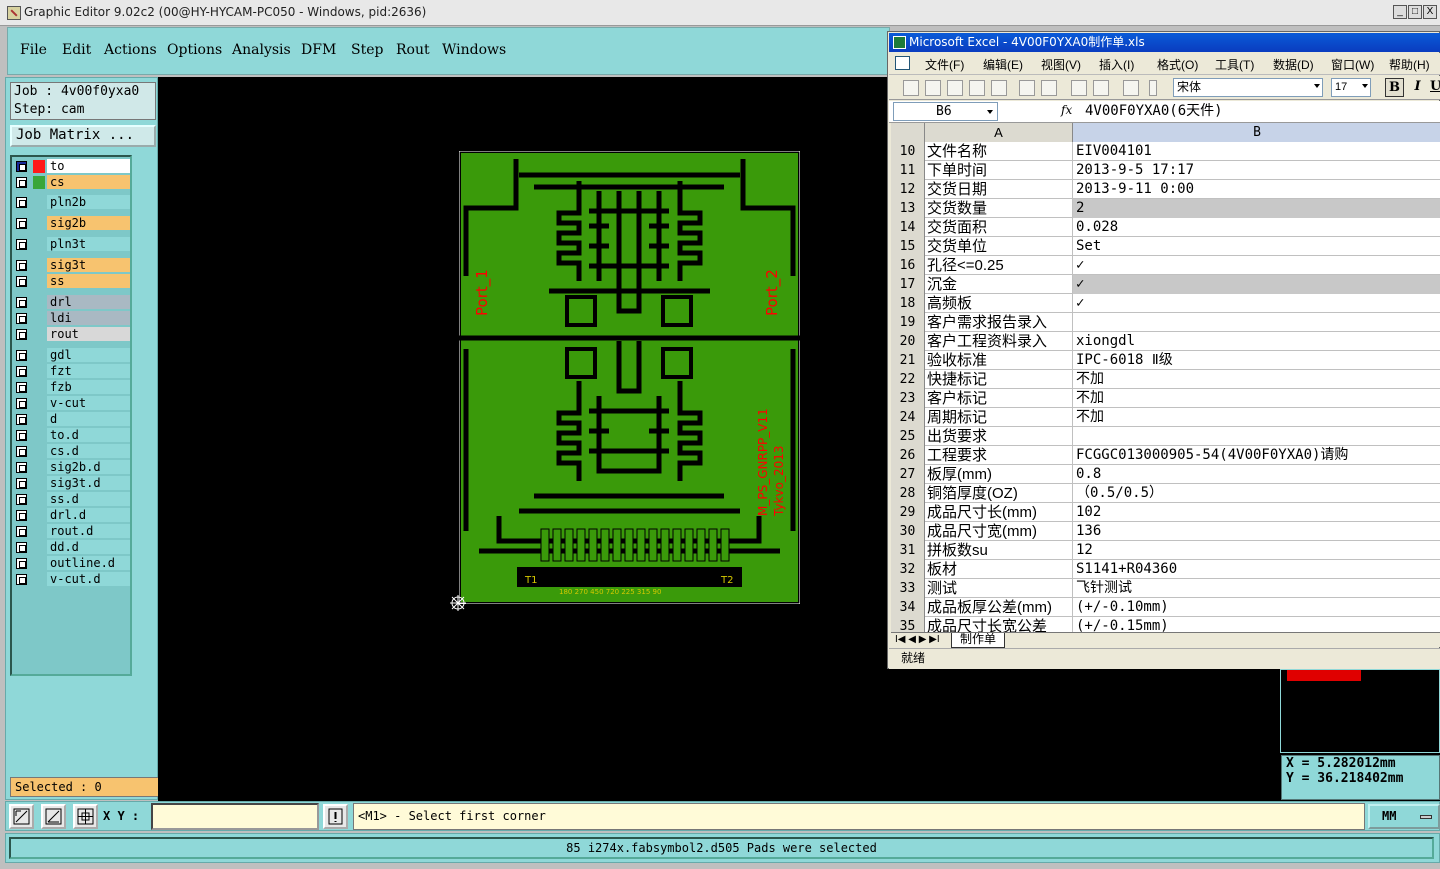 Image resolution: width=1440 pixels, height=869 pixels. Describe the element at coordinates (977, 88) in the screenshot. I see `permission-icon` at that location.